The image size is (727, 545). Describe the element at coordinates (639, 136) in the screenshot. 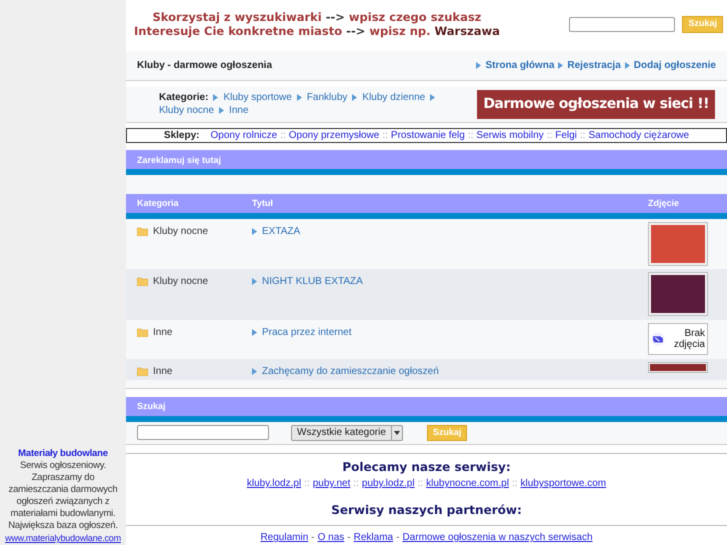

I see `shop-link: Samochody ciężarowe` at that location.